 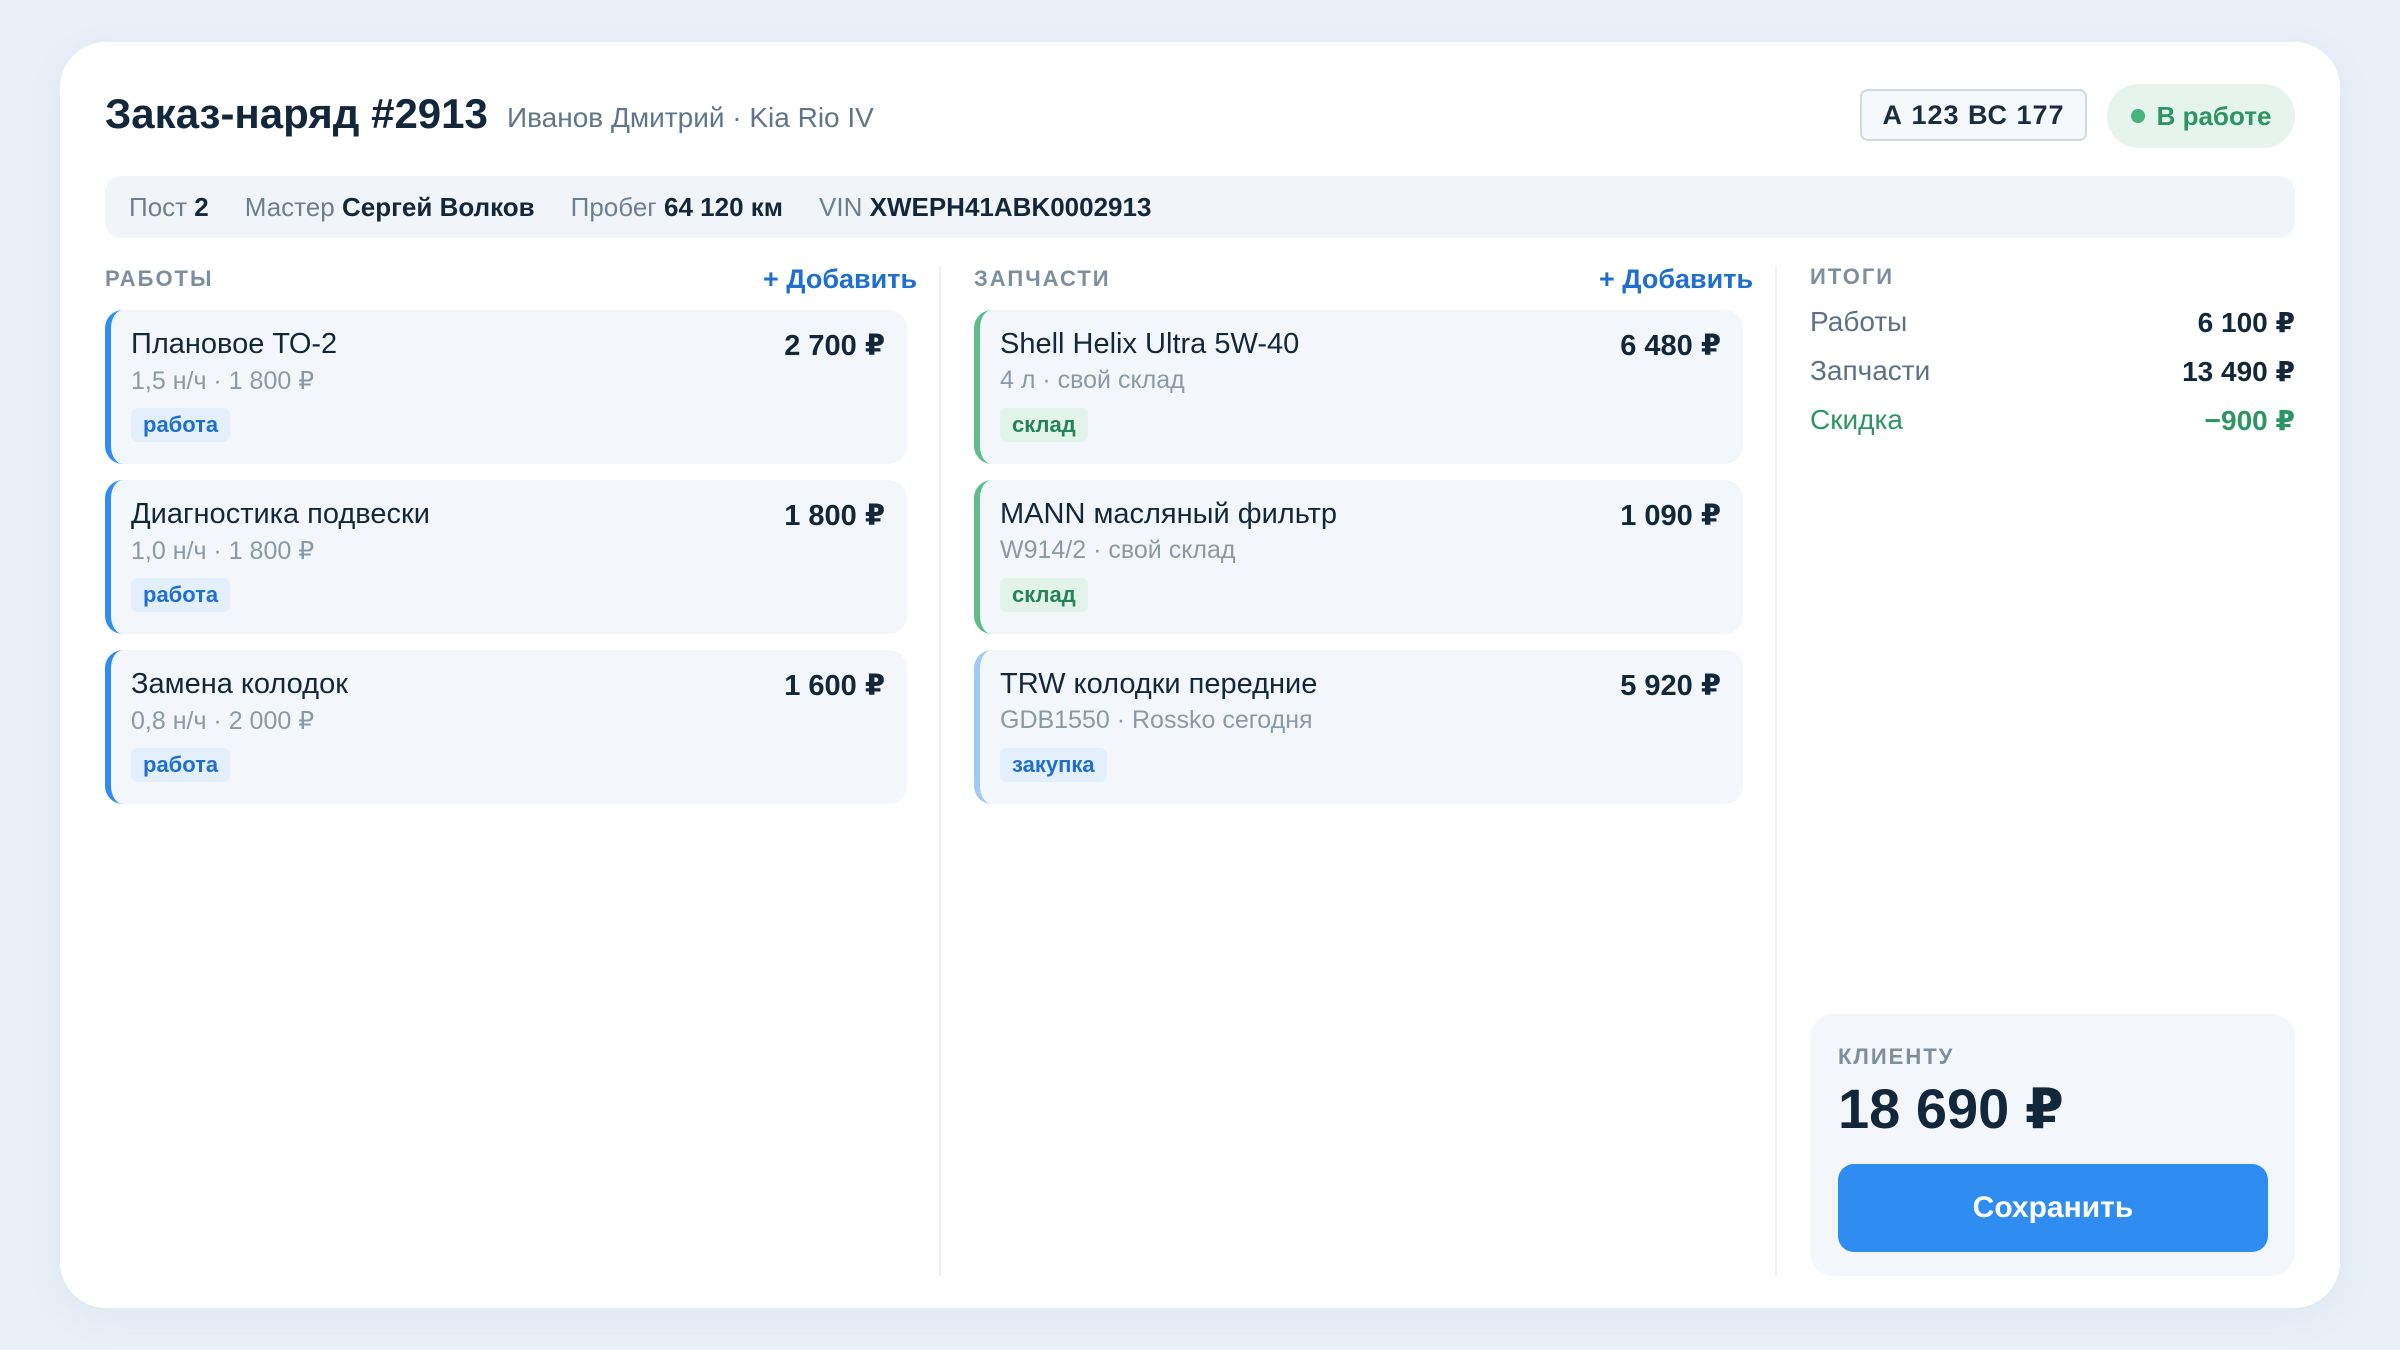 What do you see at coordinates (1670, 686) in the screenshot?
I see `part-item-price: 5 920 ₽` at bounding box center [1670, 686].